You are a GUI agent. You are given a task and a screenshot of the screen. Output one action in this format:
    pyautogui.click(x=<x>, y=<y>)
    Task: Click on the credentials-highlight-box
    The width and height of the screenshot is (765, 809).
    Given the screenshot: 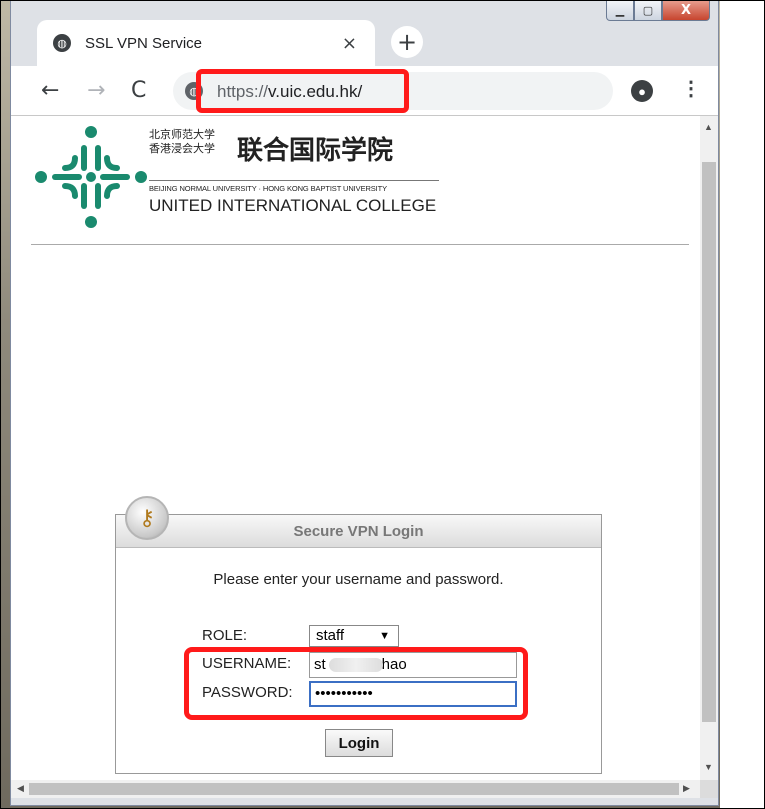 What is the action you would take?
    pyautogui.click(x=356, y=683)
    